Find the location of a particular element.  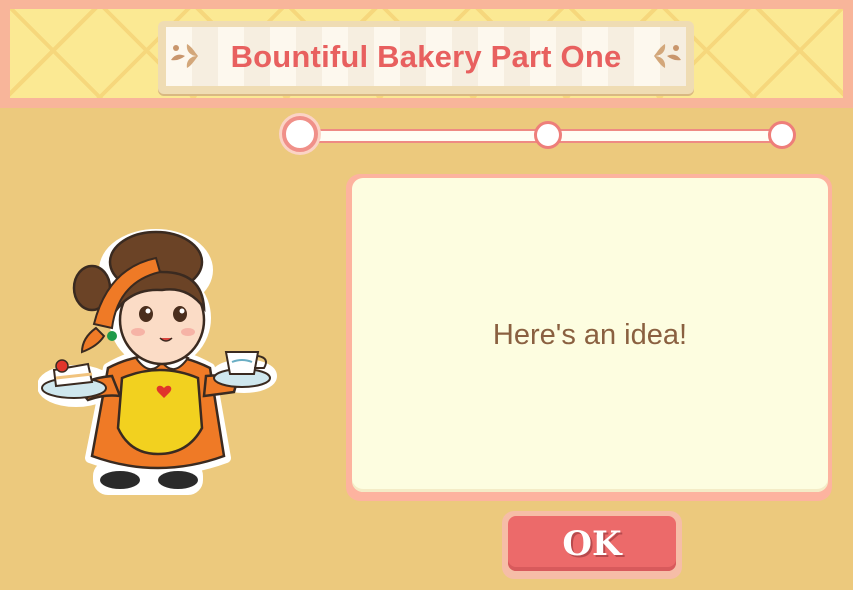

step-progress is located at coordinates (540, 134).